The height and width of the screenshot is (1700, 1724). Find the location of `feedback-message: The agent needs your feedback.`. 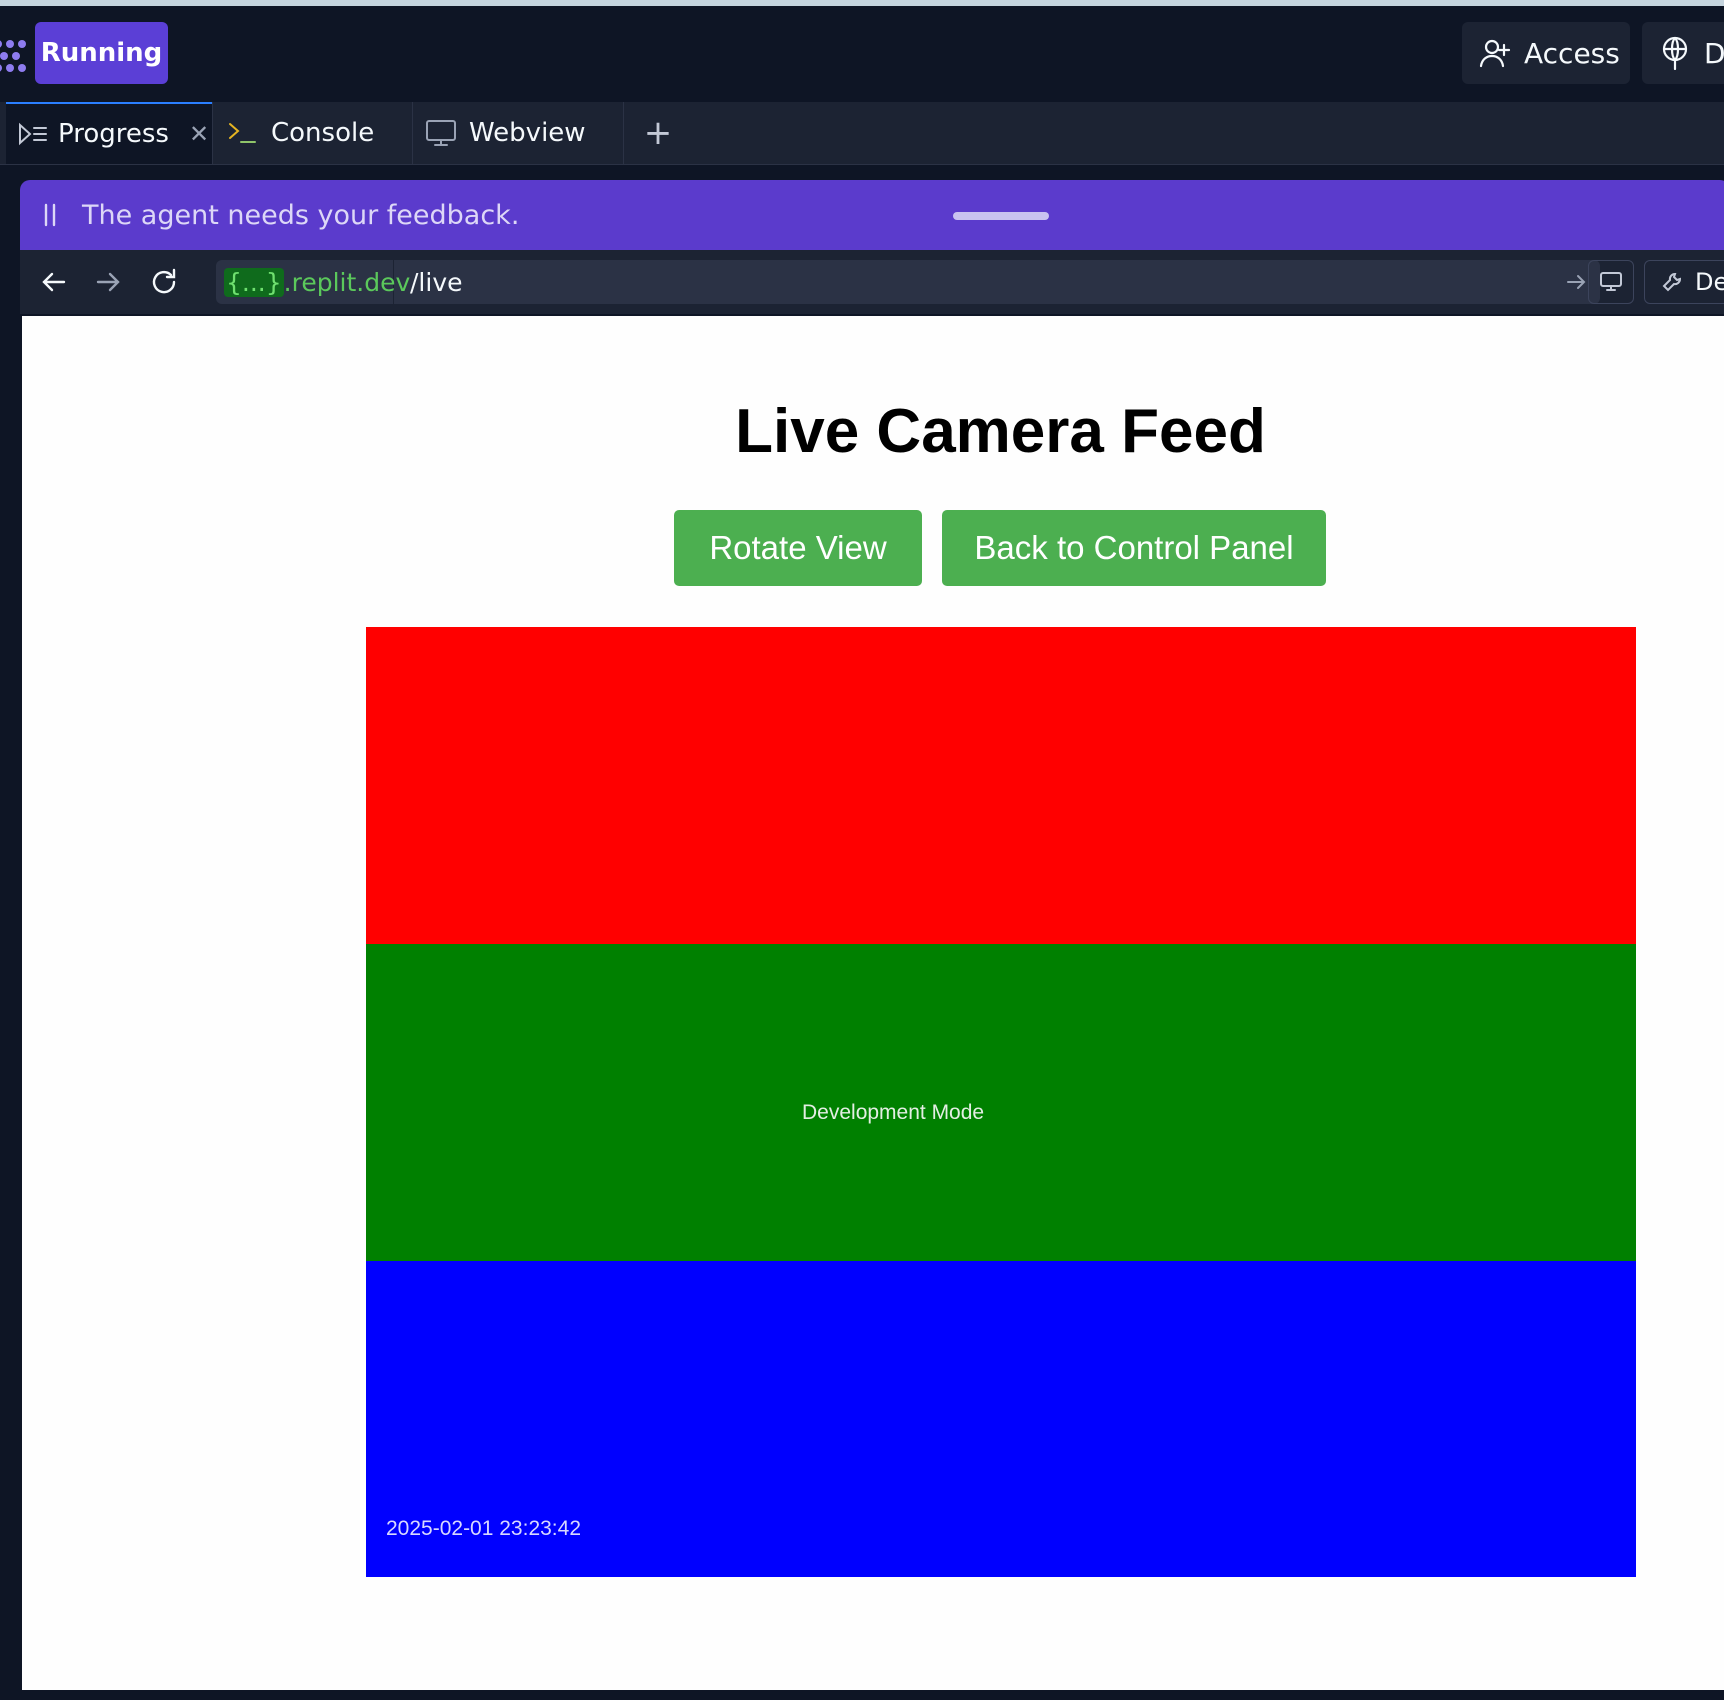

feedback-message: The agent needs your feedback. is located at coordinates (301, 215).